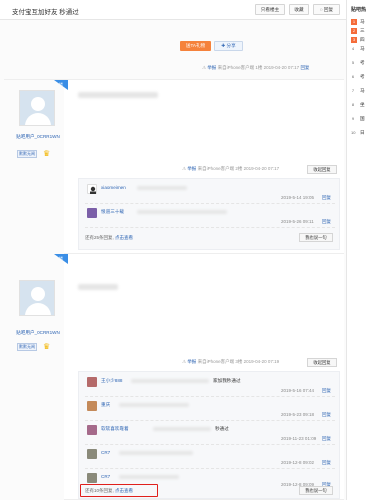 The width and height of the screenshot is (370, 500). I want to click on reply-button: ◌ 回复, so click(326, 9).